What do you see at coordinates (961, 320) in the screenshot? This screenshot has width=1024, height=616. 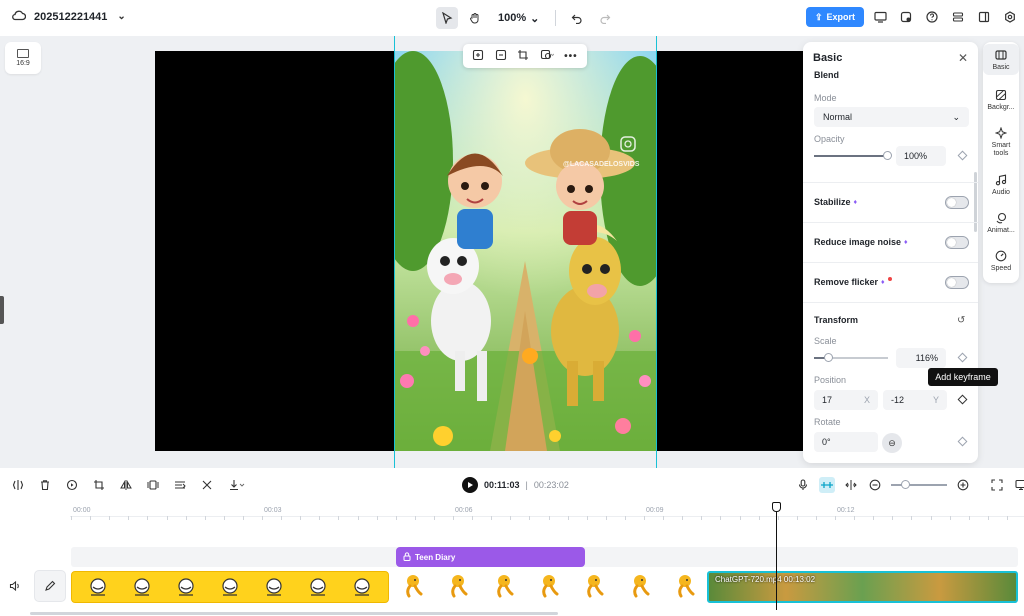 I see `reset-icon: ↺` at bounding box center [961, 320].